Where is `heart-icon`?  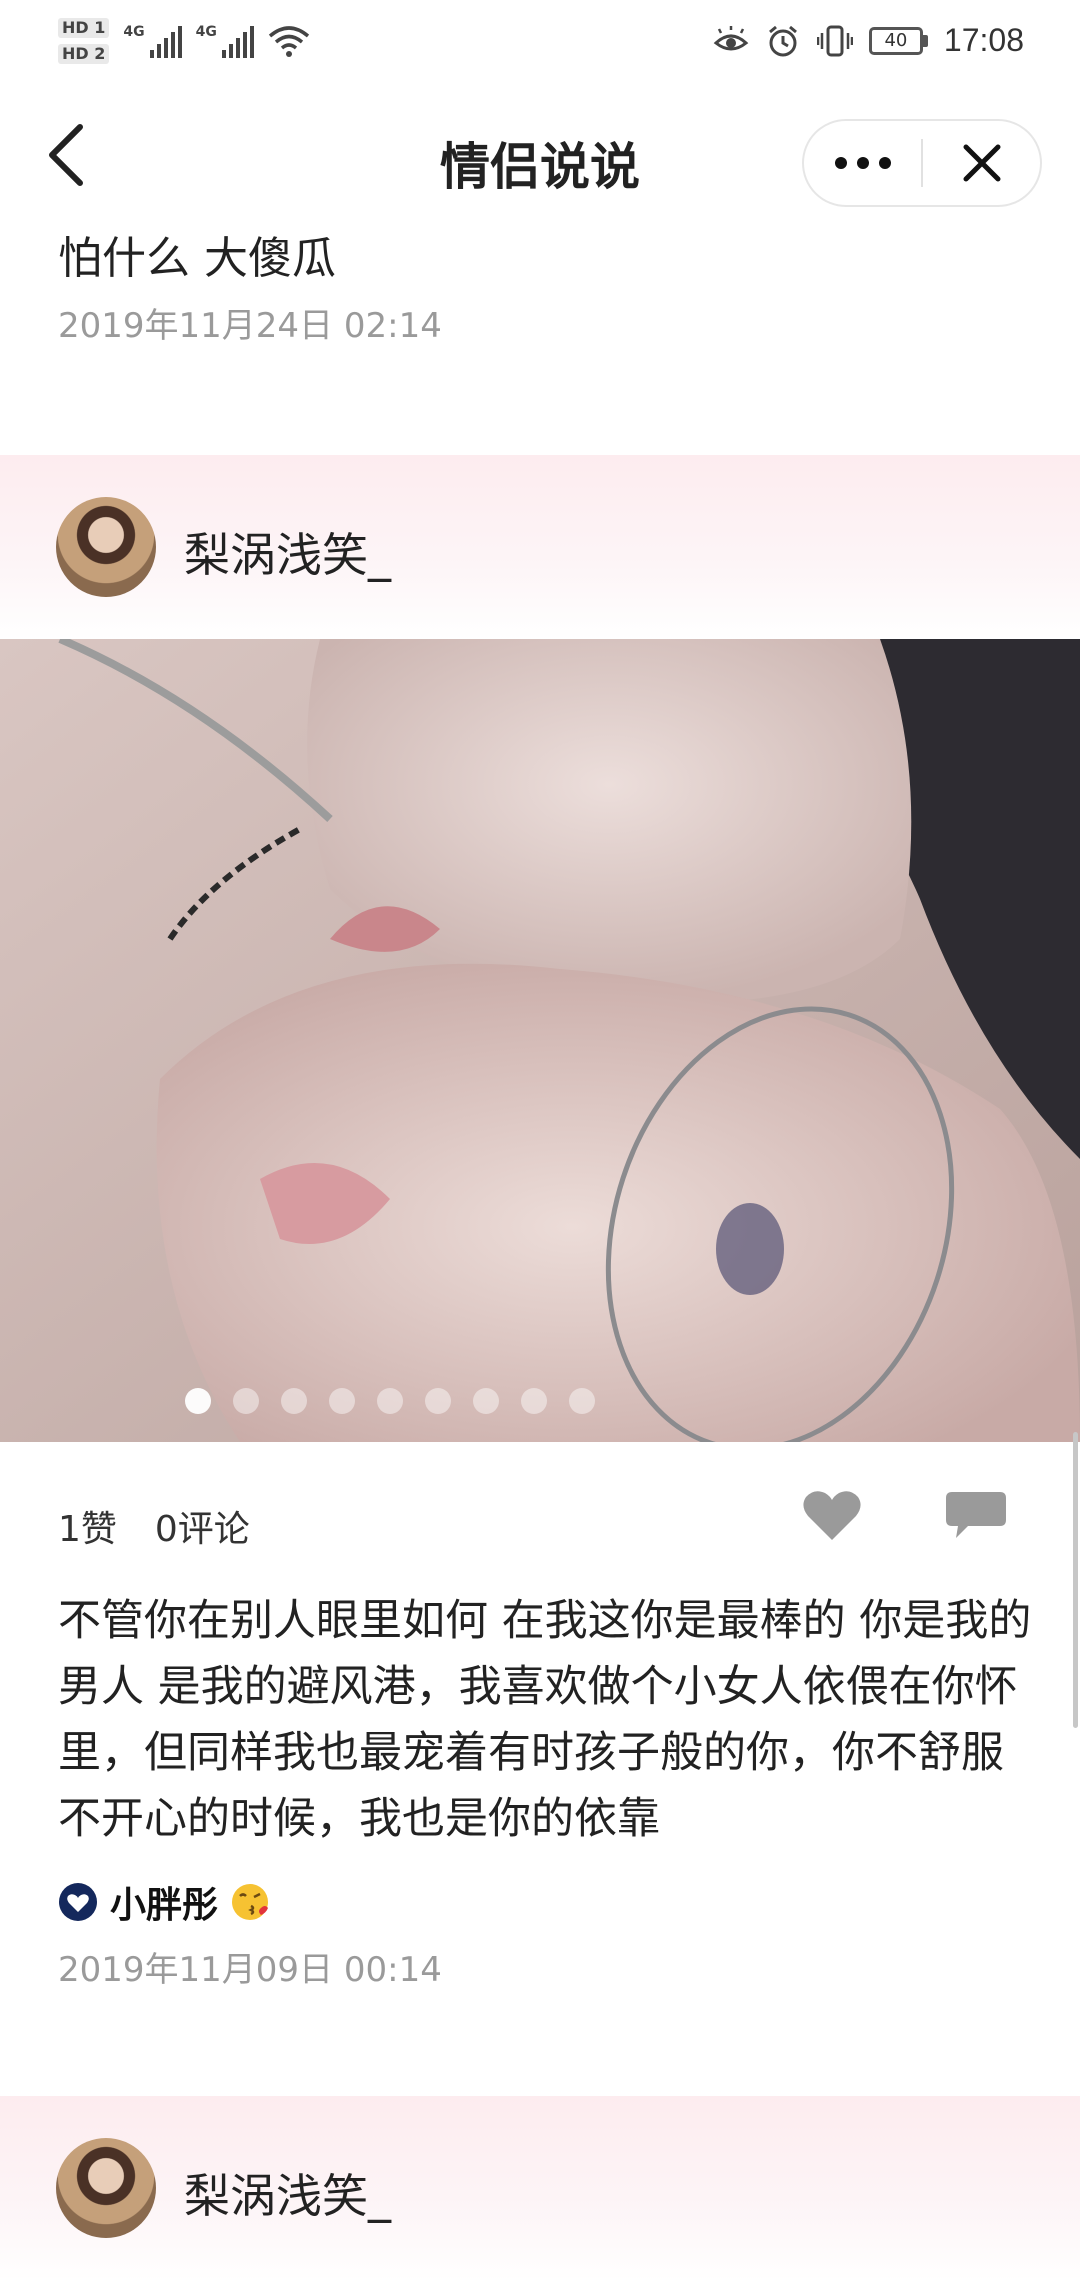 heart-icon is located at coordinates (832, 1515).